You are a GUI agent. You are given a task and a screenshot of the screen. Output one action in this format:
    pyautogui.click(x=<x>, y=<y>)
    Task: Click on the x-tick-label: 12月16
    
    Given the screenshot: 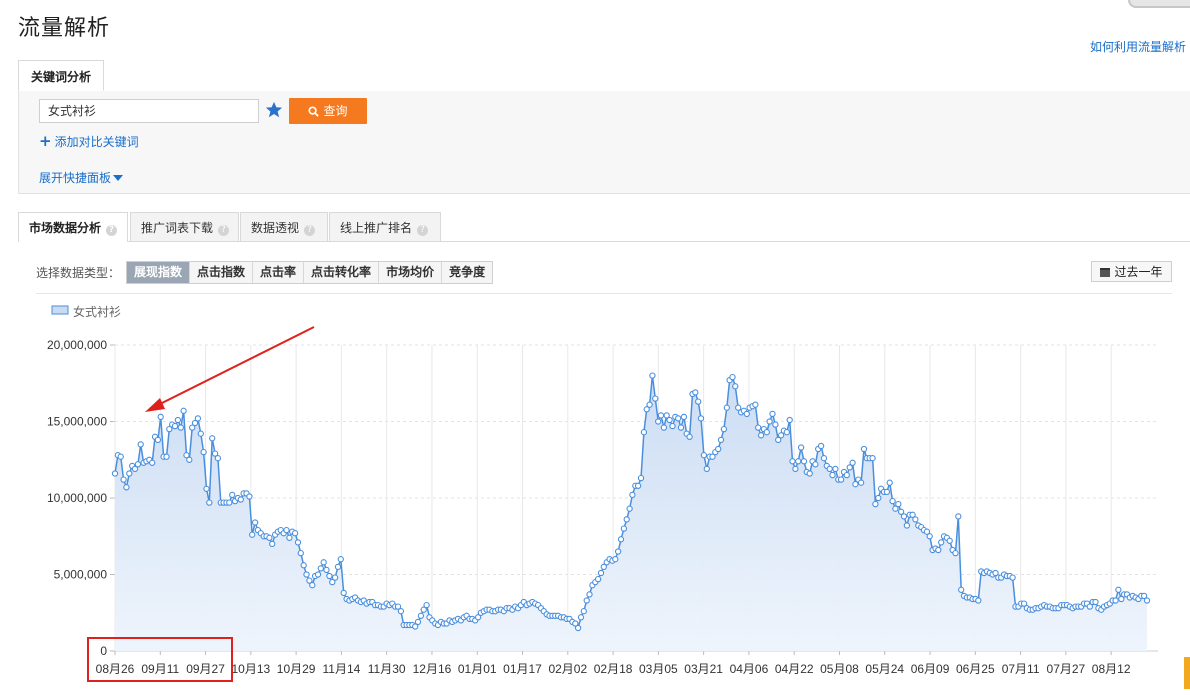 What is the action you would take?
    pyautogui.click(x=432, y=669)
    